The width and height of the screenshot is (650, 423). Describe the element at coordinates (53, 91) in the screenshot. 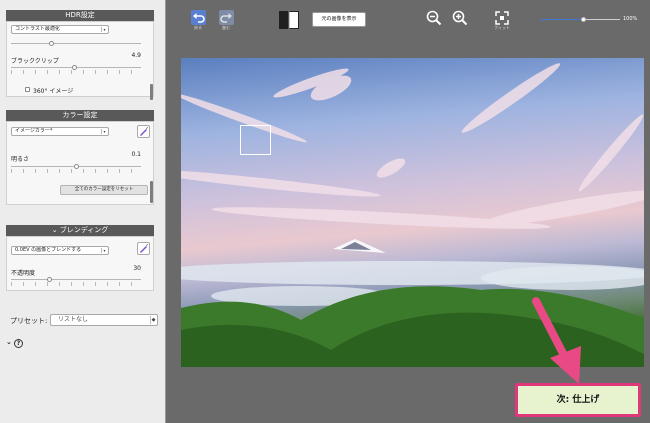

I see `image360-label: 360° イメージ` at that location.